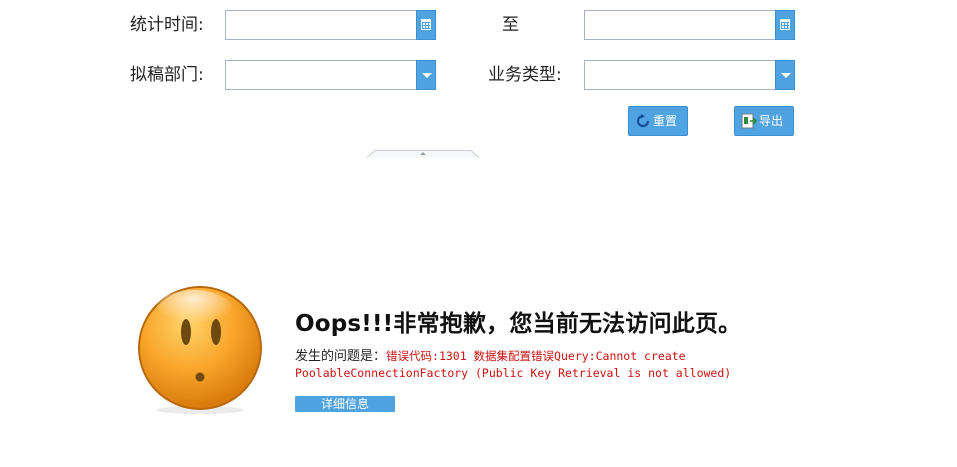  I want to click on dept-select, so click(330, 75).